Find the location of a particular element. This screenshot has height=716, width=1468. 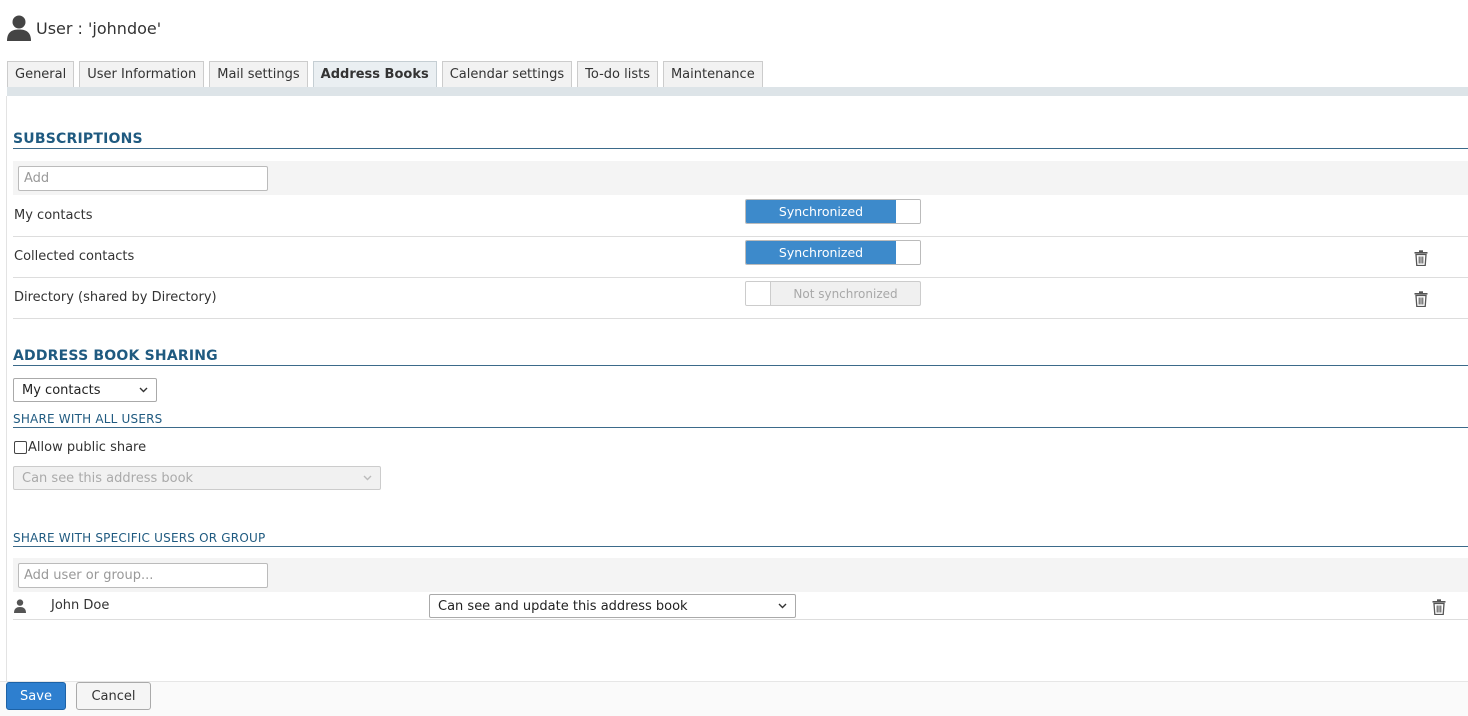

address-book-select-value: My contacts is located at coordinates (61, 390).